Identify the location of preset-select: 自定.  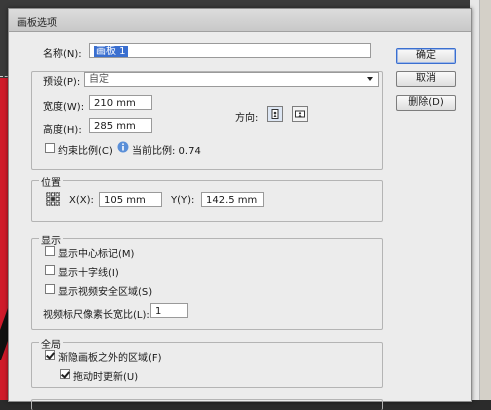
(231, 79).